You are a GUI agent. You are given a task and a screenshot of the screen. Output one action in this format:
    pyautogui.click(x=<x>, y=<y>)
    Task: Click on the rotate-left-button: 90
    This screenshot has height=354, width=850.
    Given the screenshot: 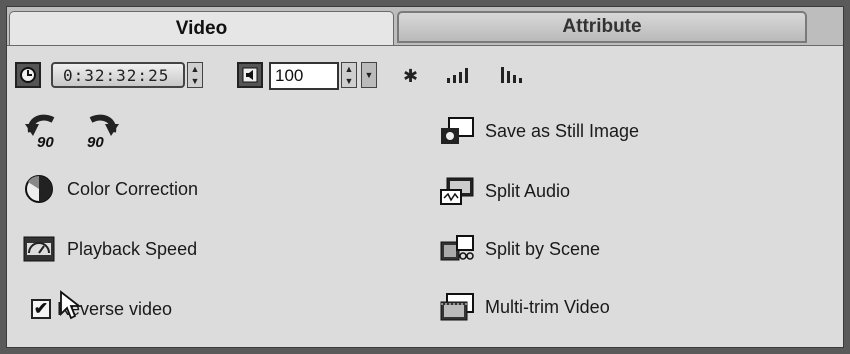 What is the action you would take?
    pyautogui.click(x=43, y=132)
    